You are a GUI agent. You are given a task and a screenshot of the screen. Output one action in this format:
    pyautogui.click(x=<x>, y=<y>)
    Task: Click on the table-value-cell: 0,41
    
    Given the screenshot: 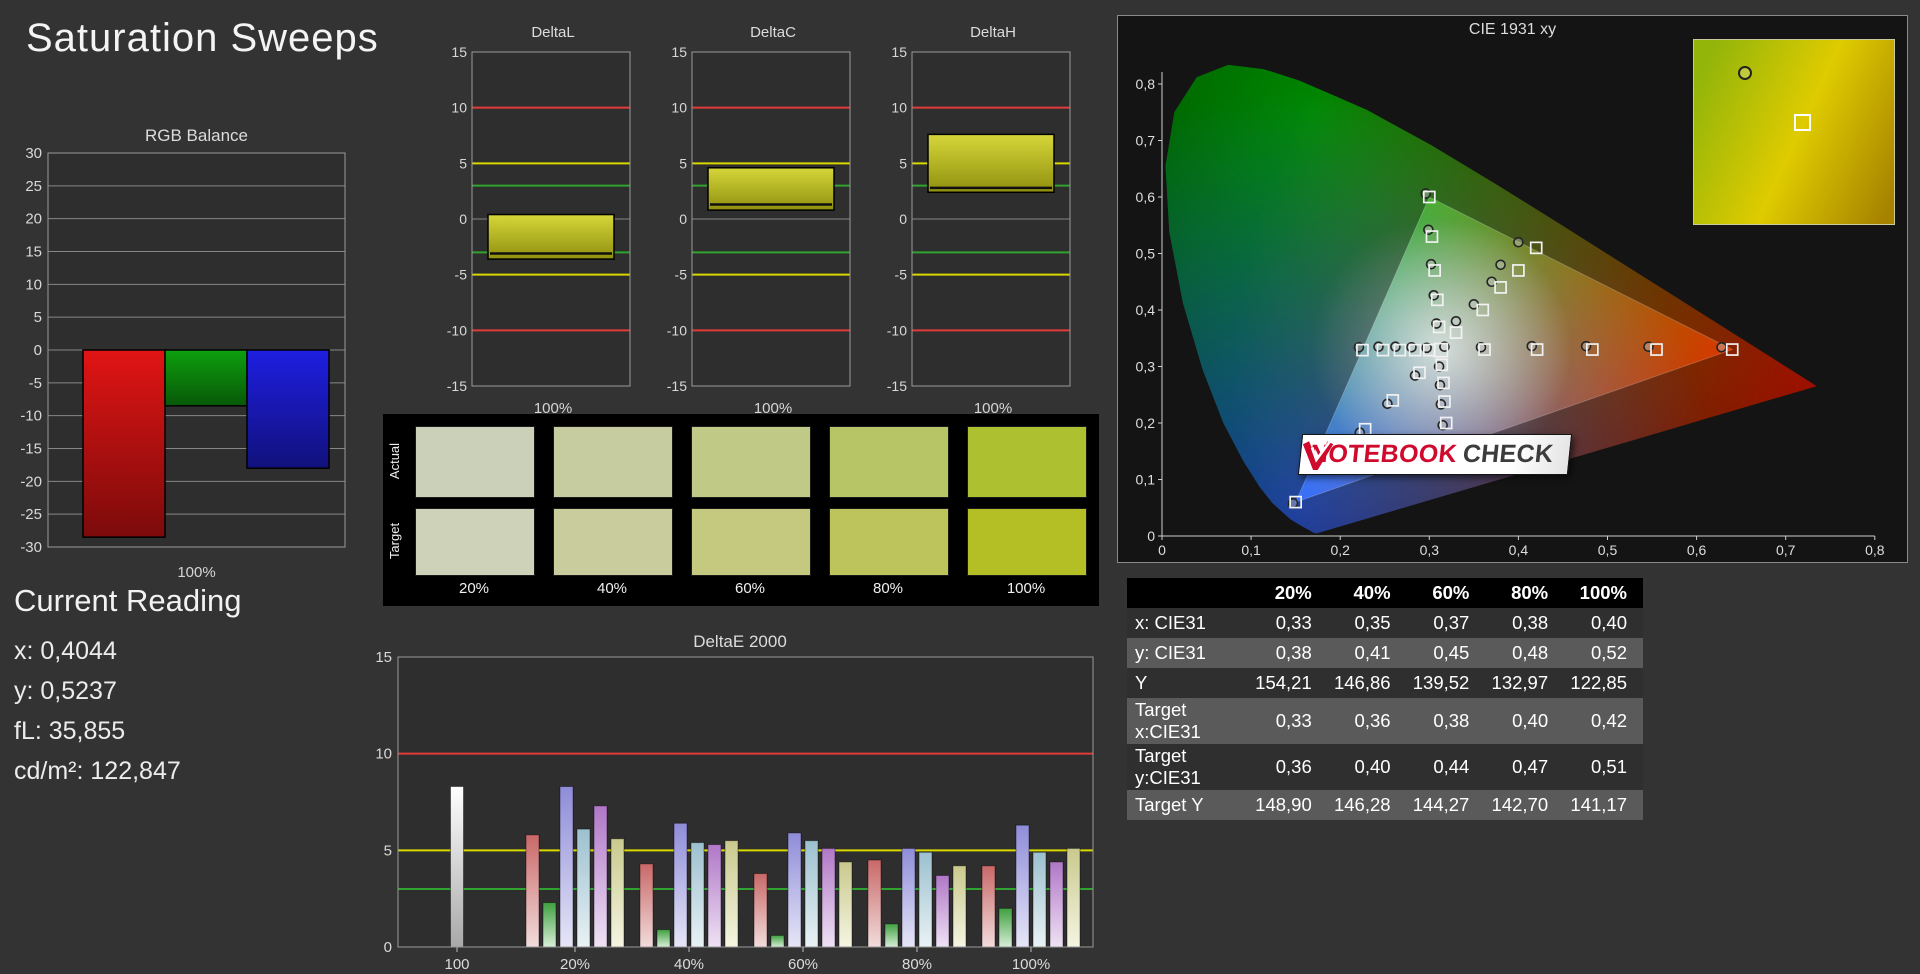 What is the action you would take?
    pyautogui.click(x=1367, y=653)
    